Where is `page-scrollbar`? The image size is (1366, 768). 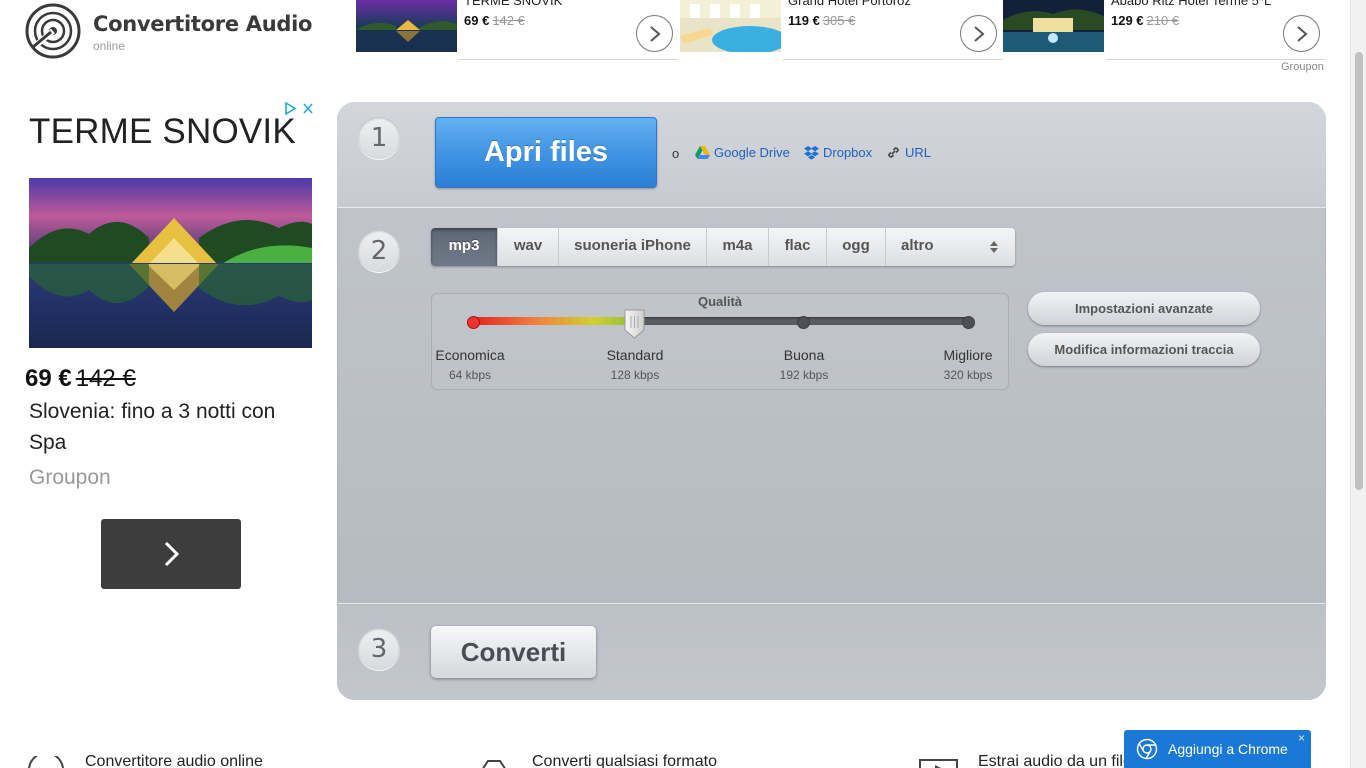
page-scrollbar is located at coordinates (1358, 384).